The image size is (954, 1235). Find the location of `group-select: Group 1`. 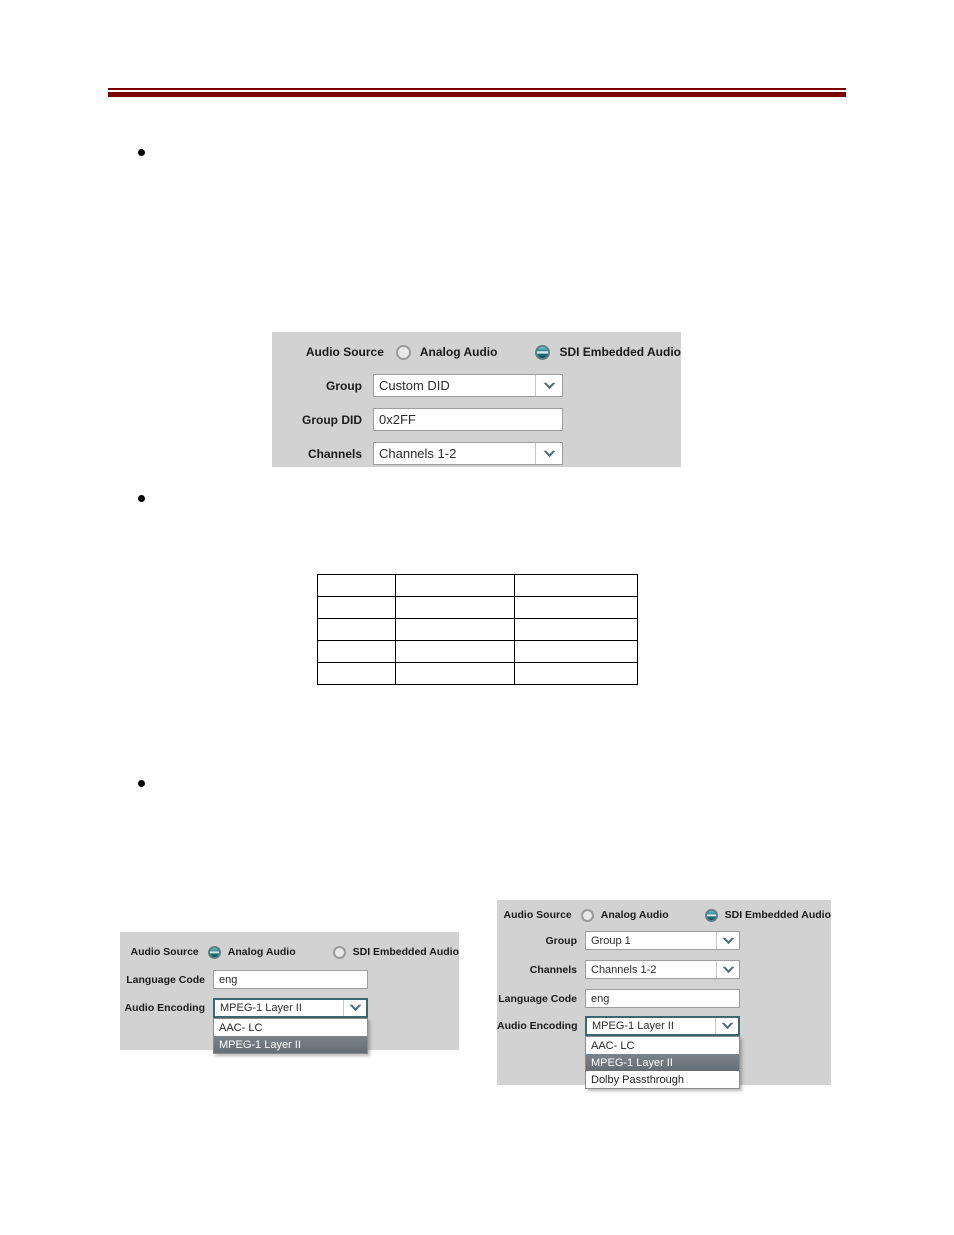

group-select: Group 1 is located at coordinates (662, 940).